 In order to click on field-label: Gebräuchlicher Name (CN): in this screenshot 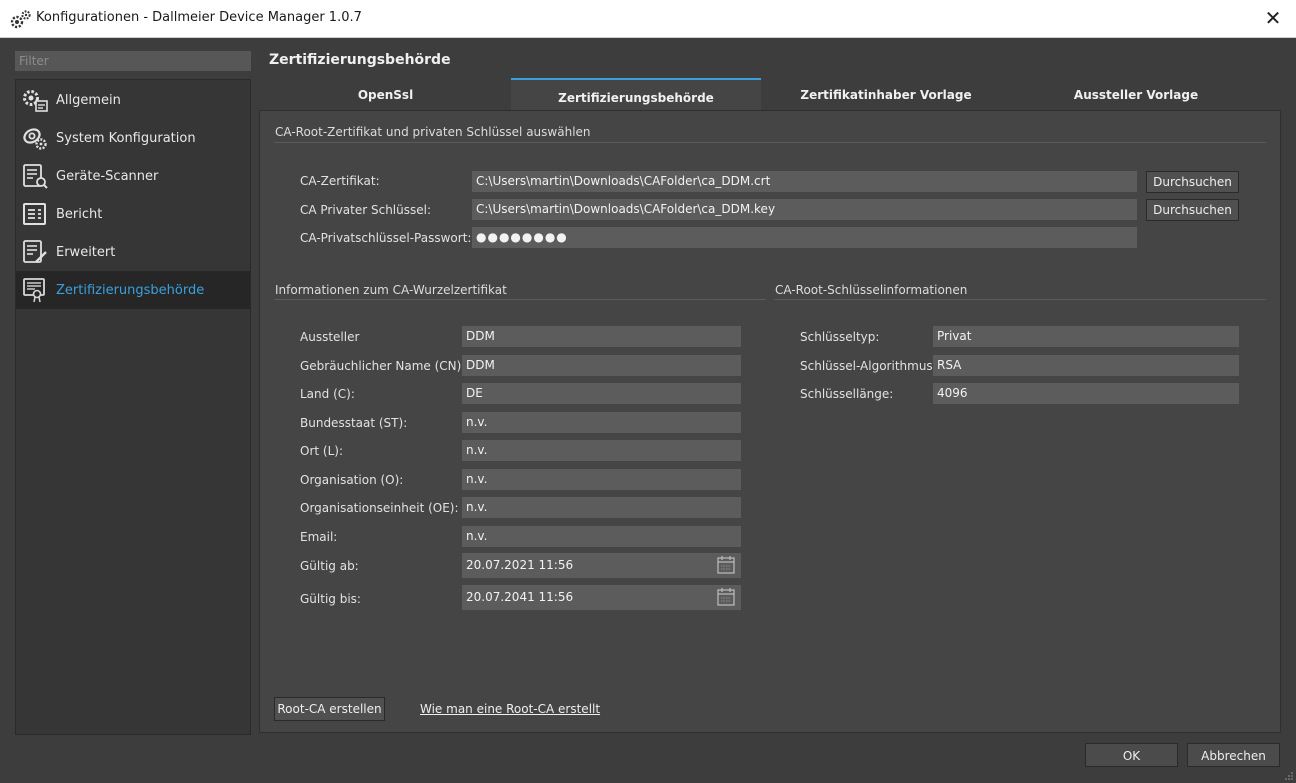, I will do `click(383, 366)`.